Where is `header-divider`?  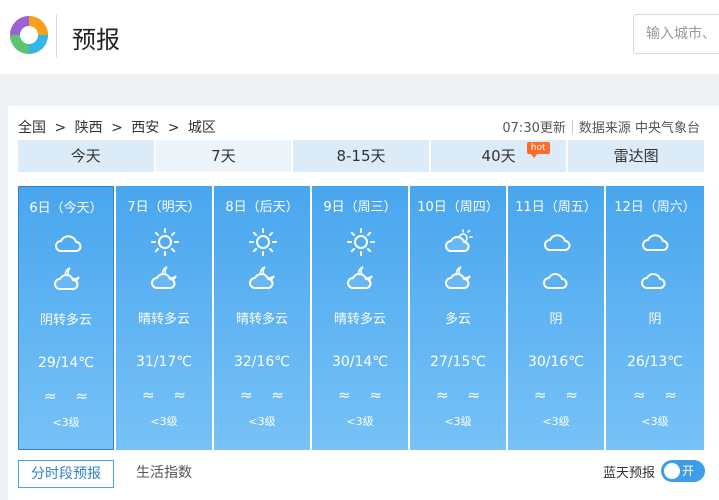 header-divider is located at coordinates (56, 36).